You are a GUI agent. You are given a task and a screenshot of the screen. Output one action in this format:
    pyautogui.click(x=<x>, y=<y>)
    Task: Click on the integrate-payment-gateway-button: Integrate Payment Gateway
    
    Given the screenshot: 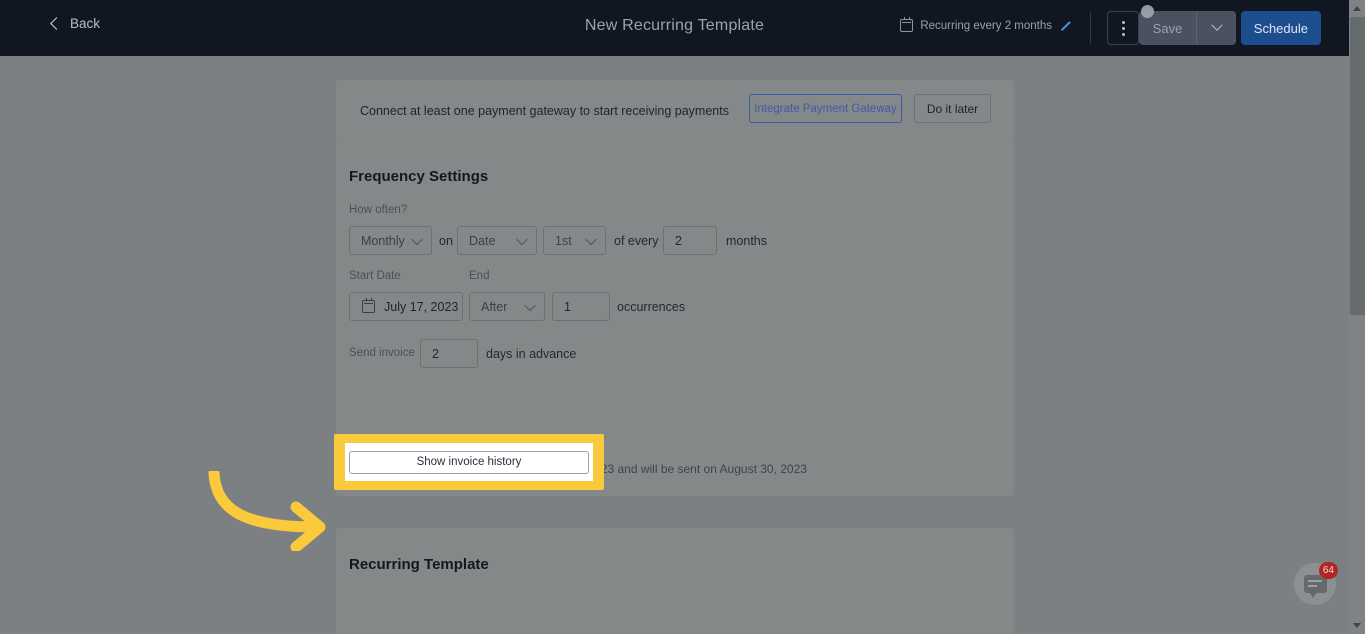 What is the action you would take?
    pyautogui.click(x=825, y=108)
    